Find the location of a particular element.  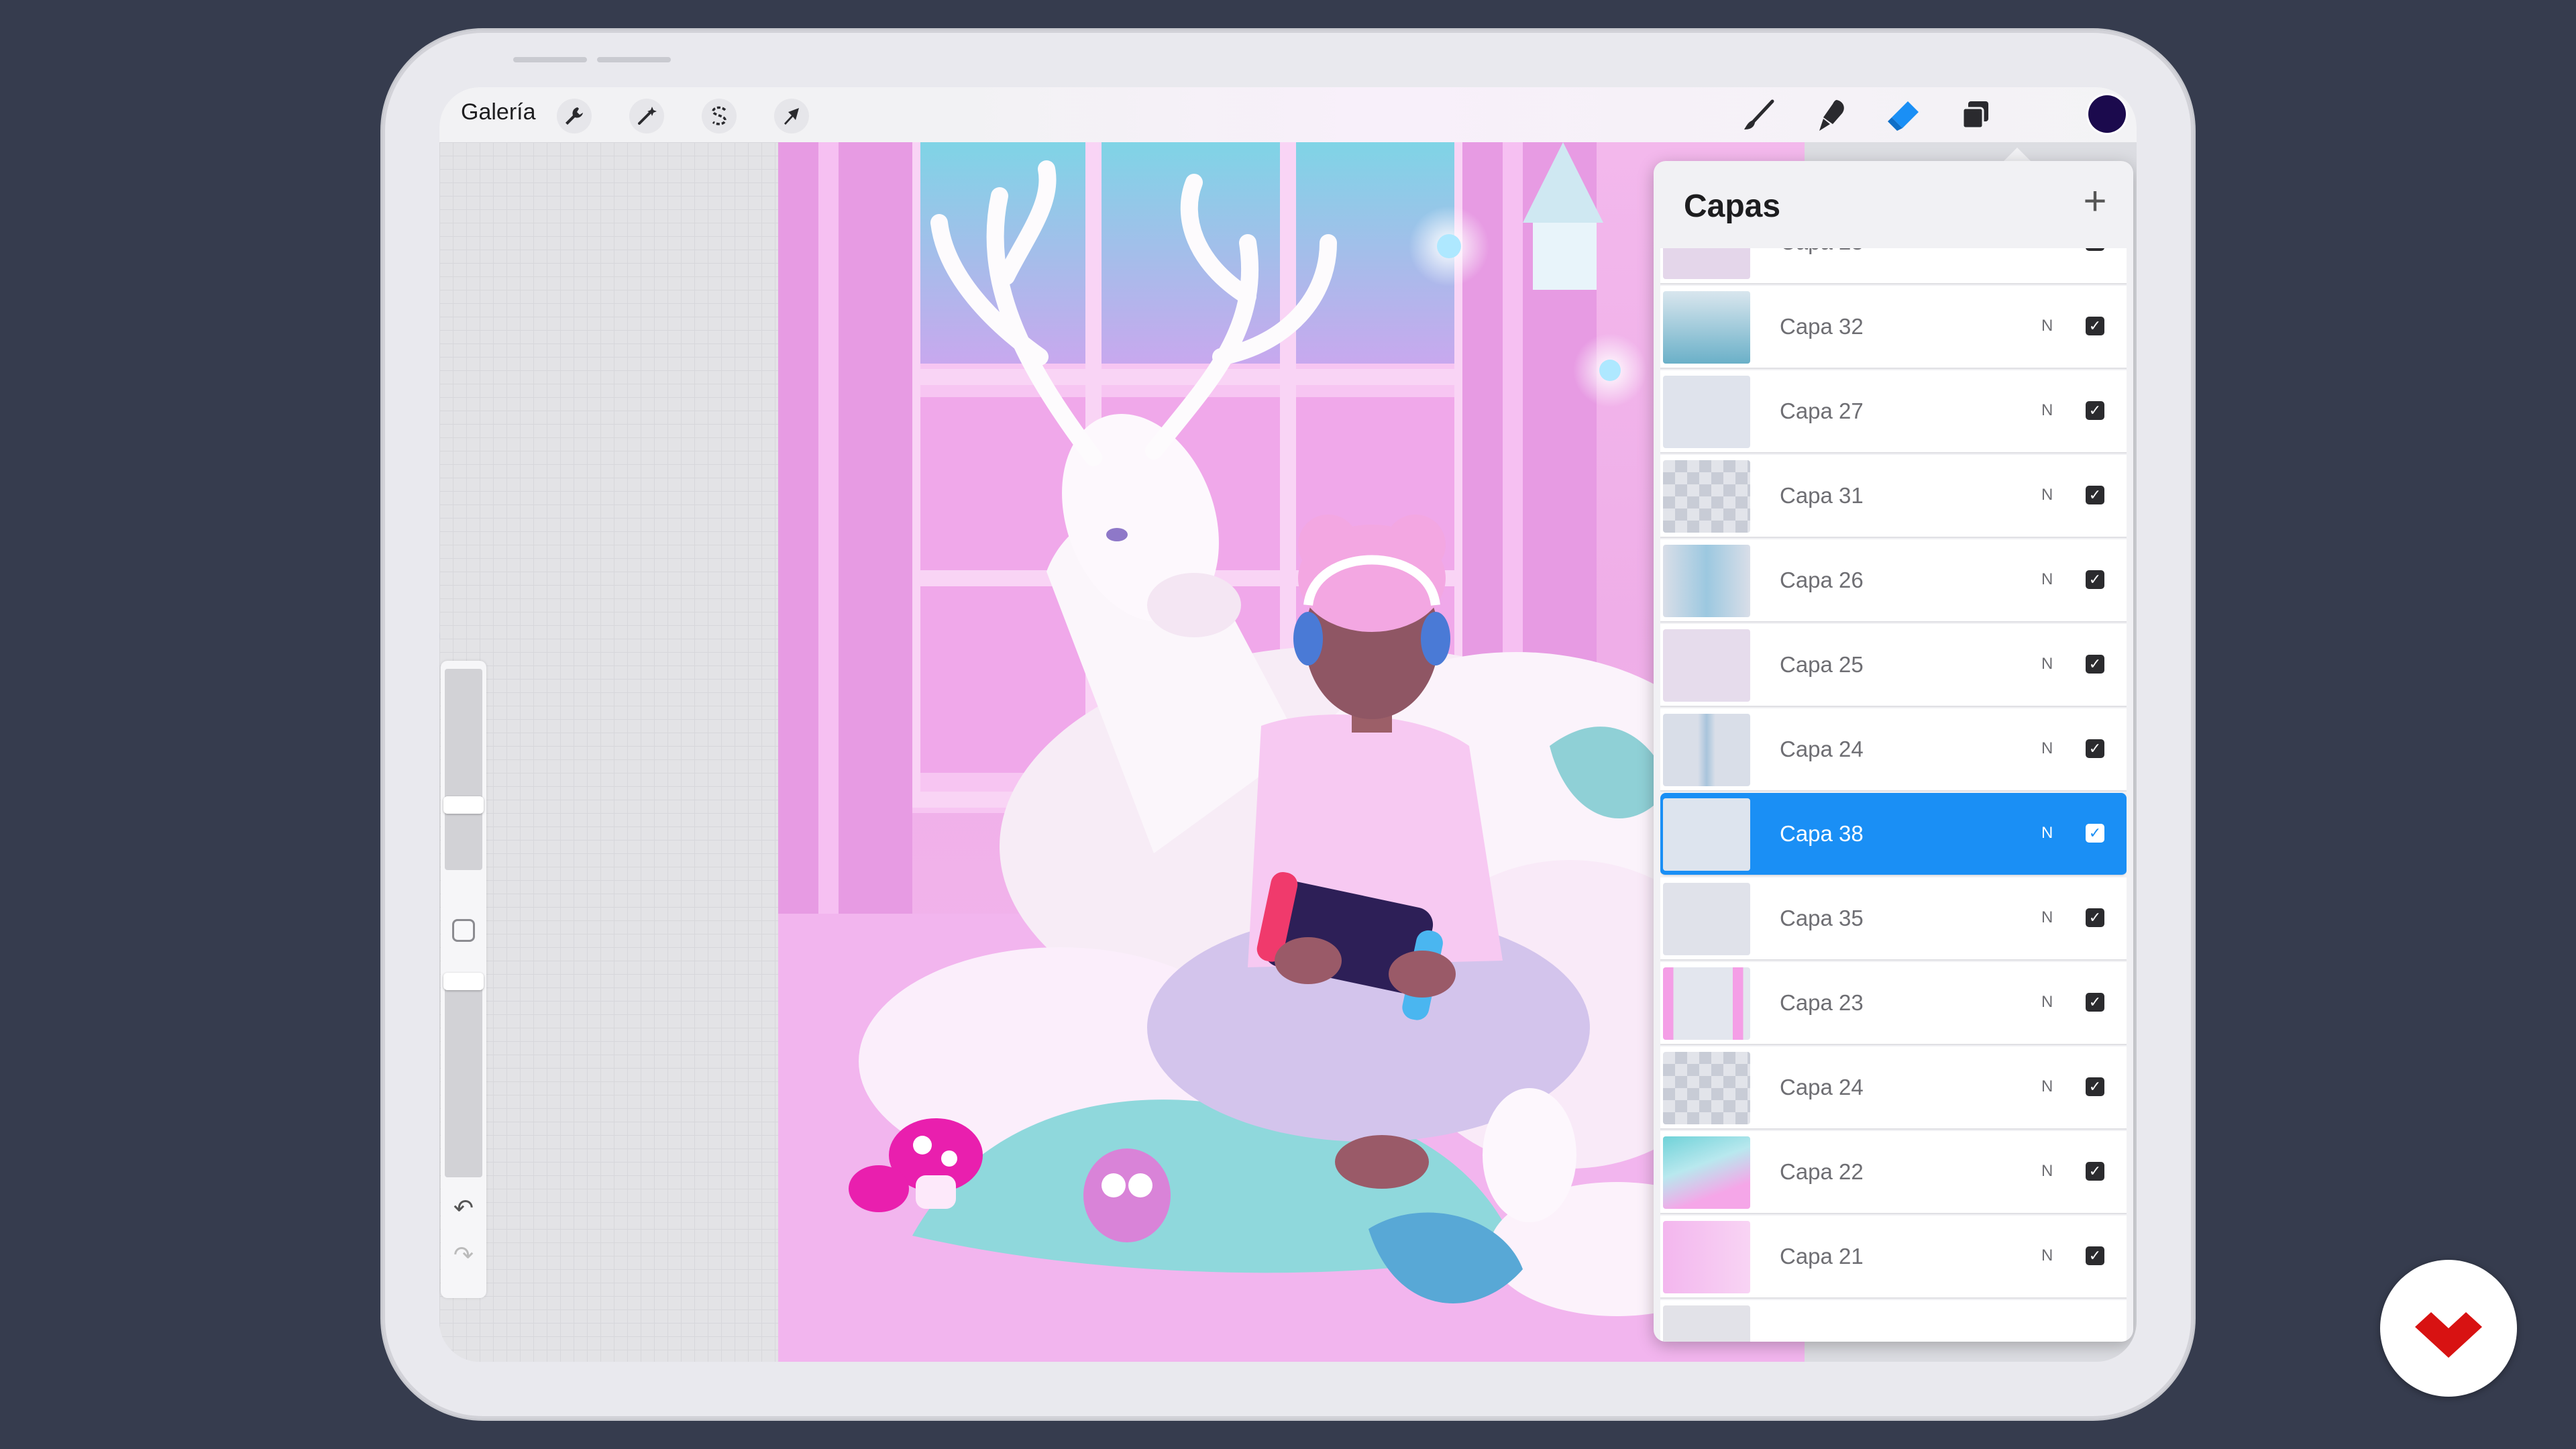

layer-name: Capa 25 is located at coordinates (1822, 664).